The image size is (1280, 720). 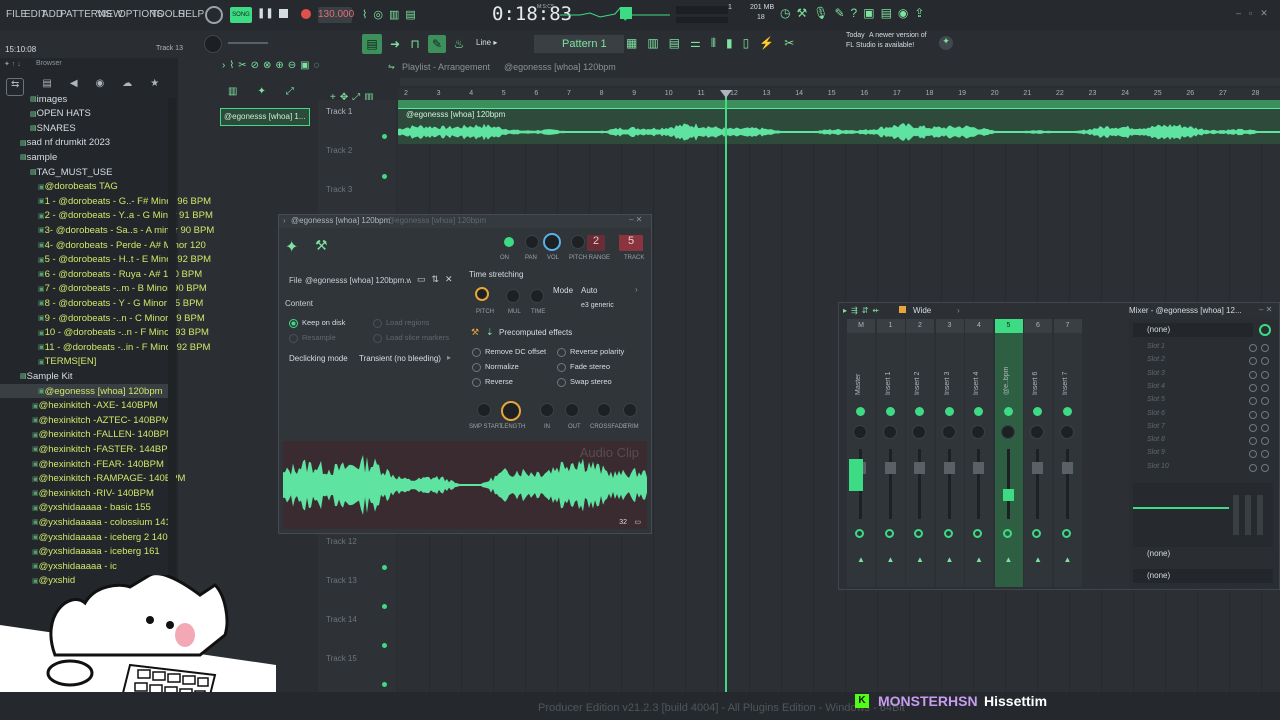 I want to click on master-pitch-slider, so click(x=248, y=43).